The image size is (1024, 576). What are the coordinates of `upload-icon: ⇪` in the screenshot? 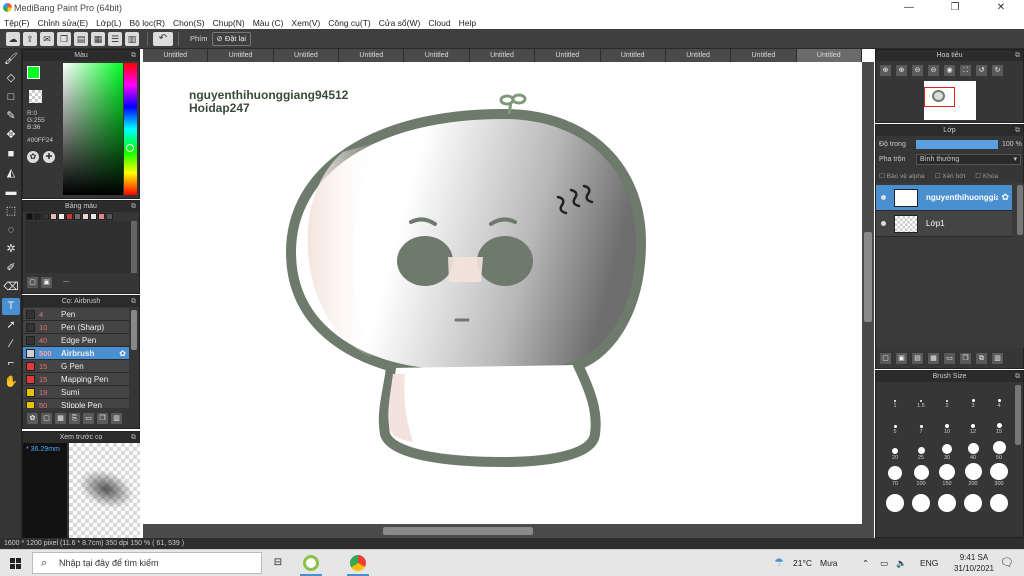 It's located at (30, 38).